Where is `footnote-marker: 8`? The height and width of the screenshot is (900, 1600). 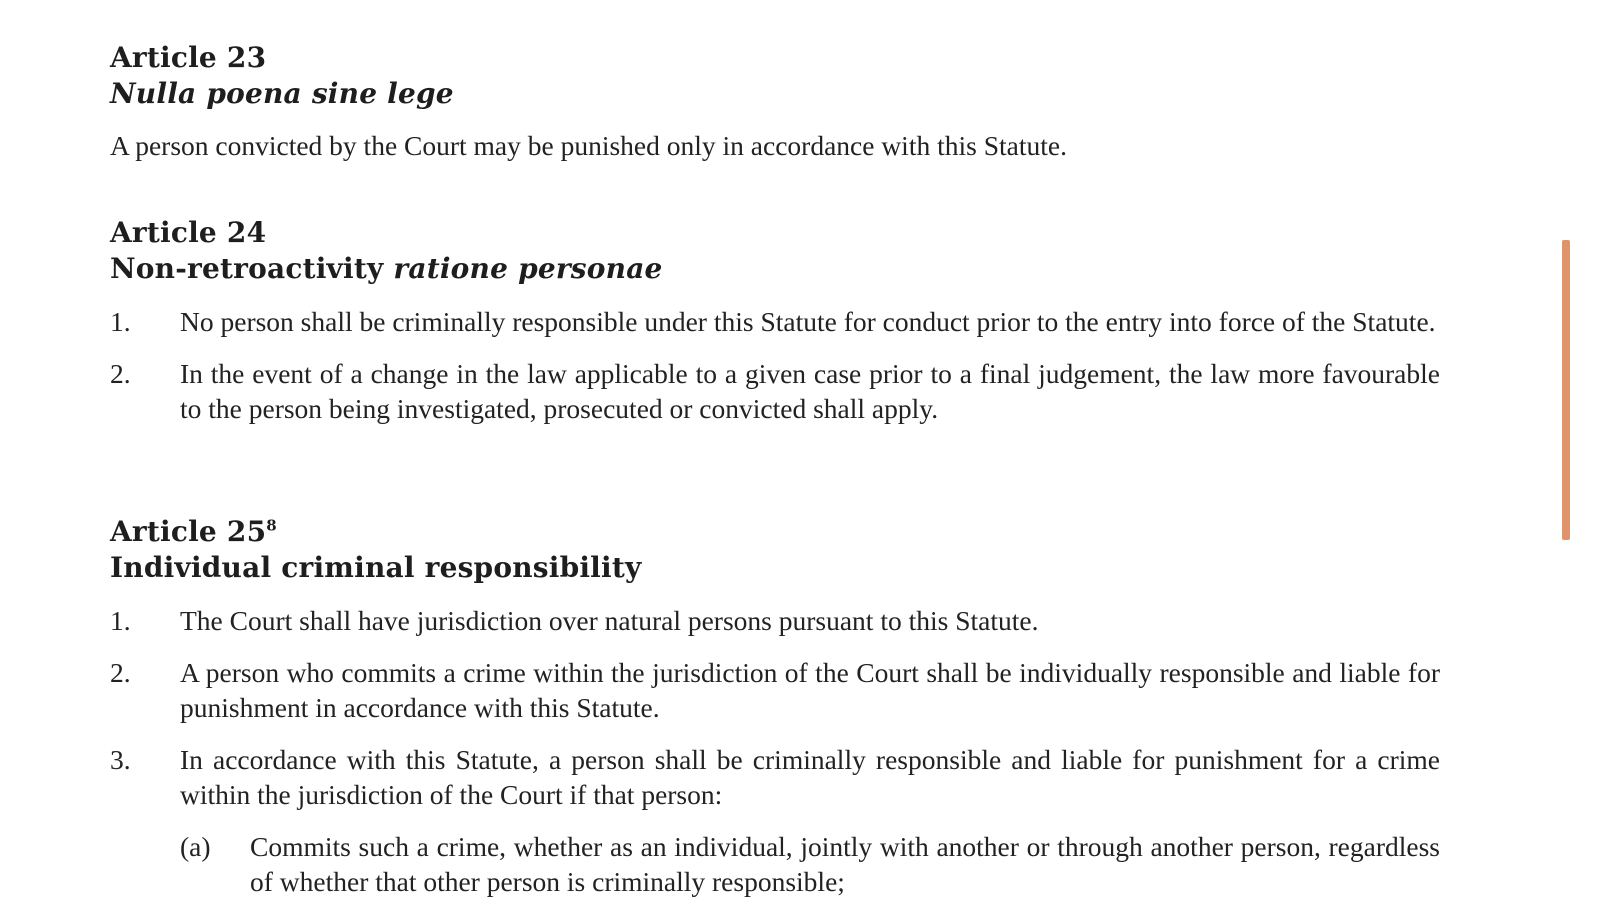 footnote-marker: 8 is located at coordinates (271, 526).